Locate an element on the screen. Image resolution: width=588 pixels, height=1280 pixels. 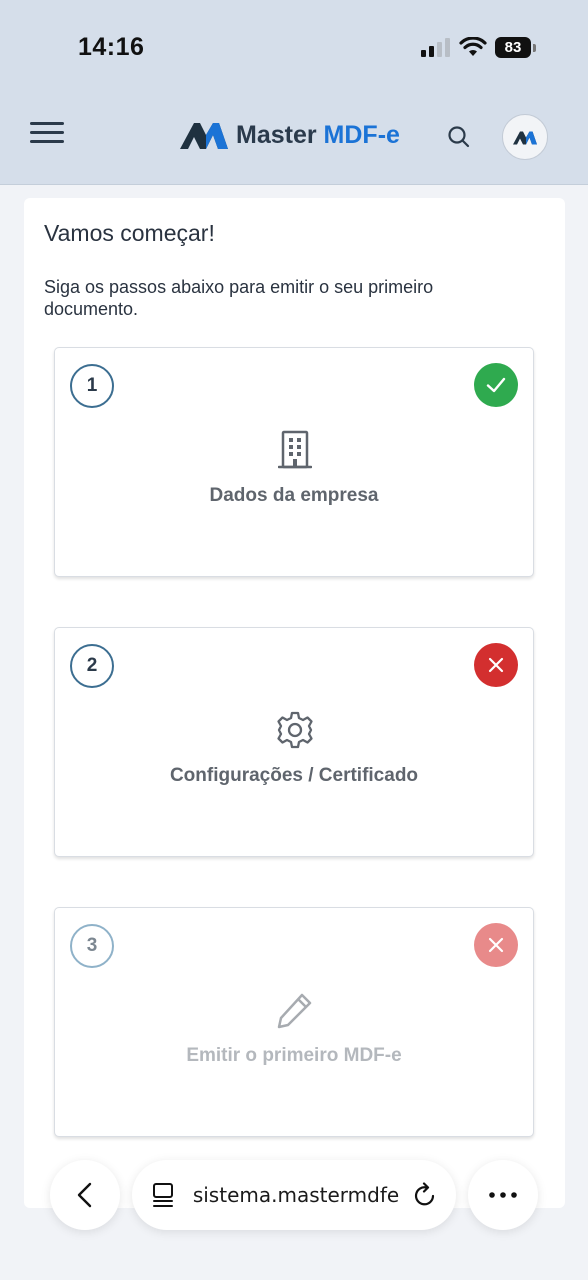
search-icon is located at coordinates (459, 137).